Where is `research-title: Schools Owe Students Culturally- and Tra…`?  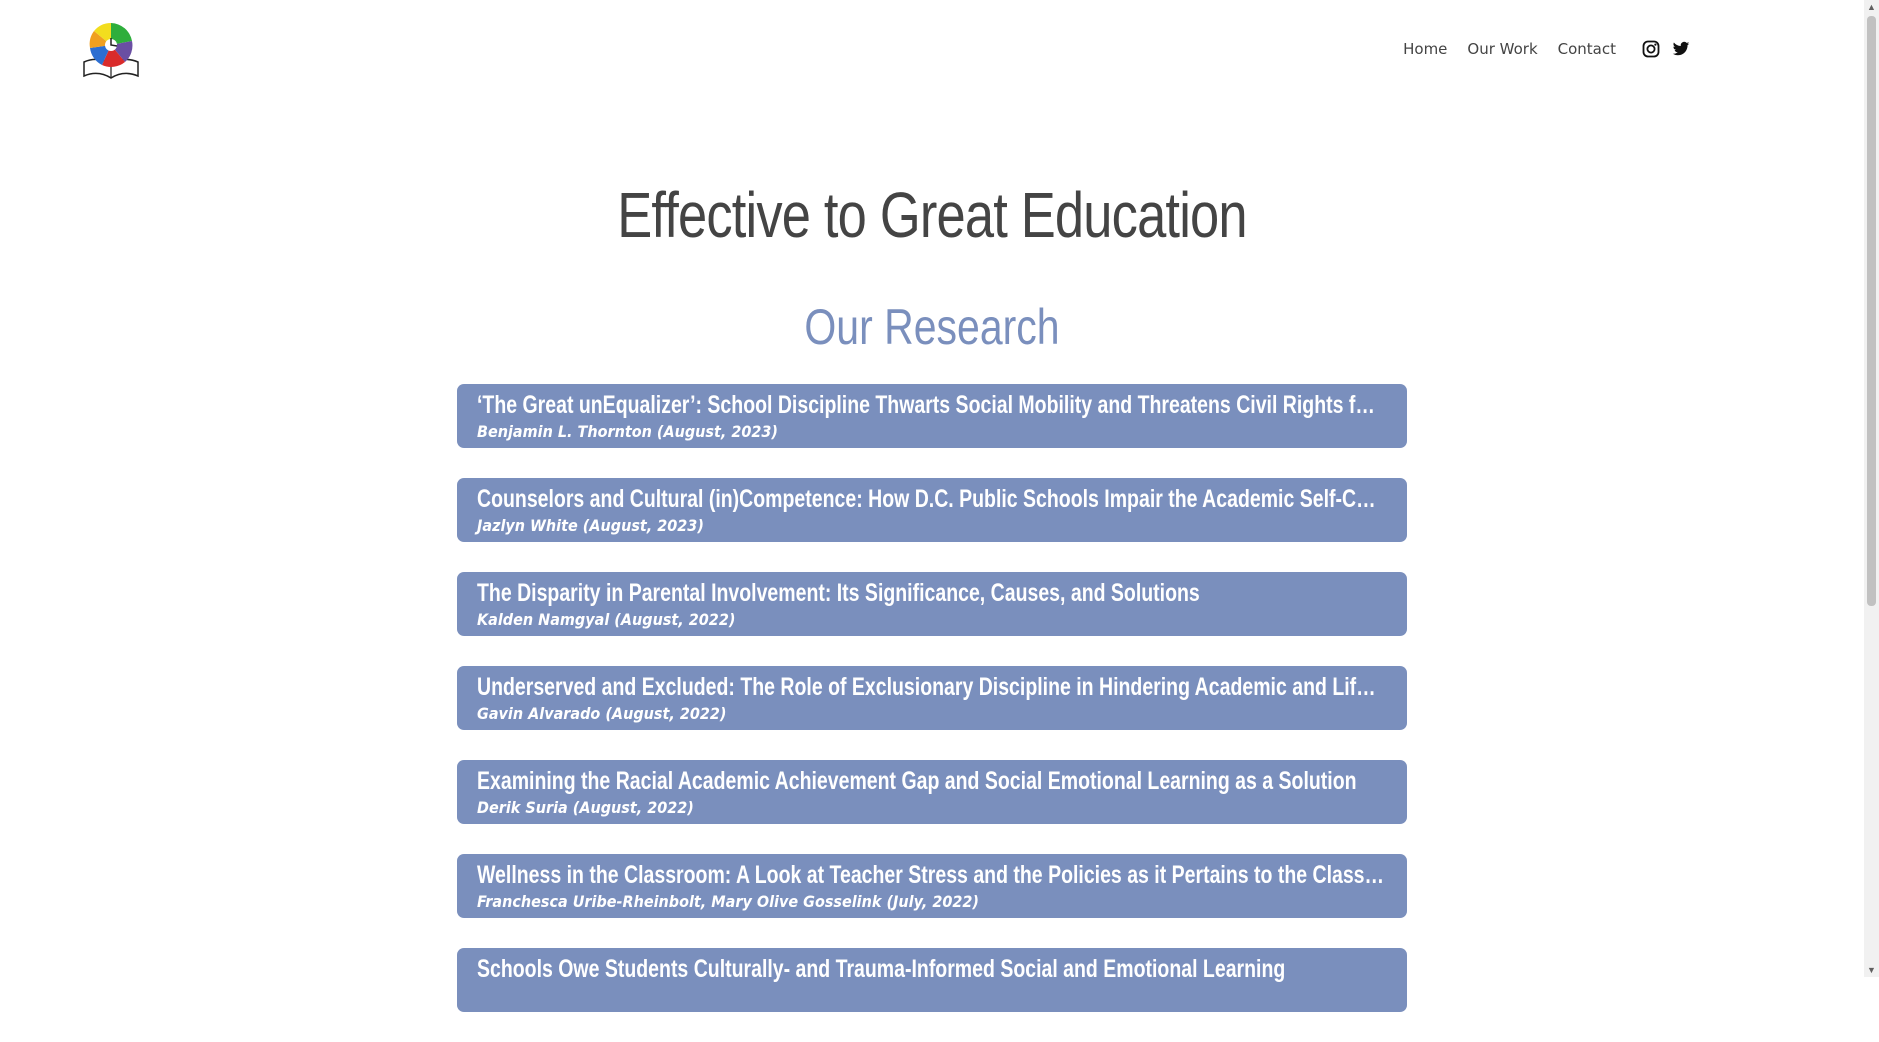 research-title: Schools Owe Students Culturally- and Tra… is located at coordinates (881, 969).